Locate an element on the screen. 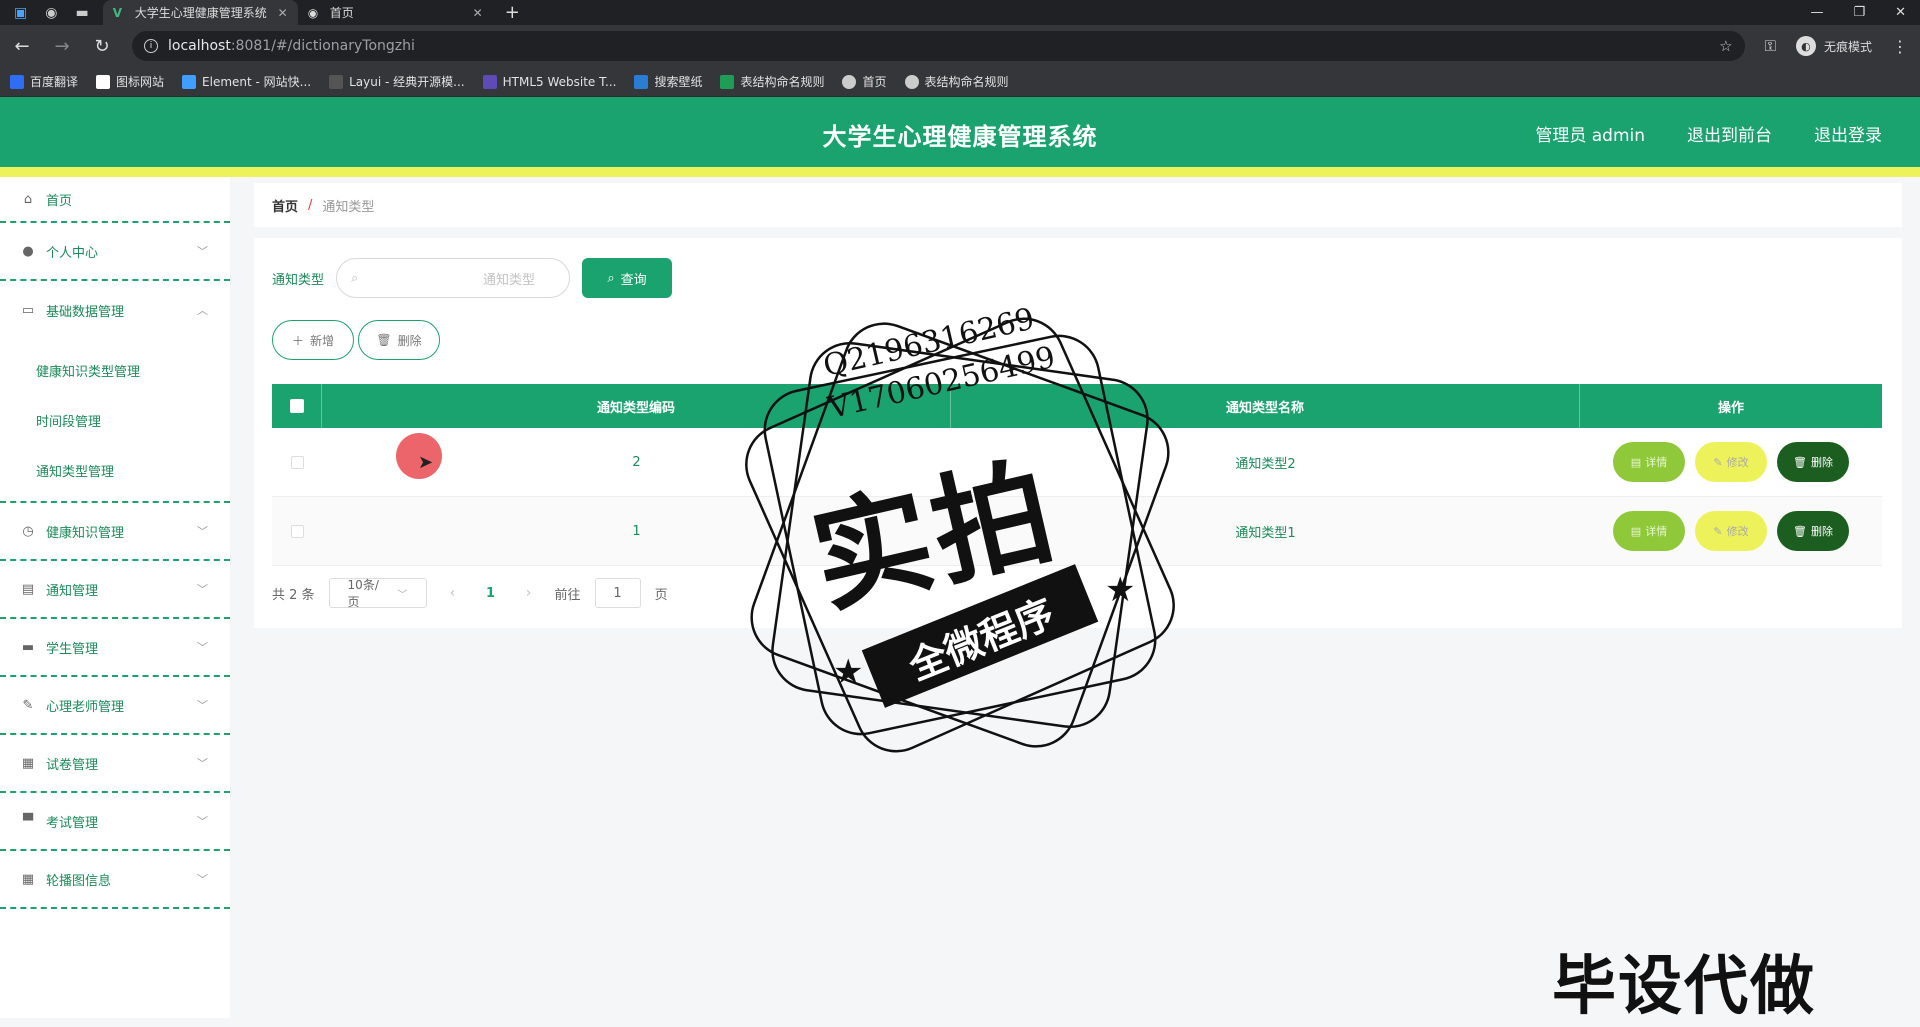  message-icon: ▬ is located at coordinates (28, 647).